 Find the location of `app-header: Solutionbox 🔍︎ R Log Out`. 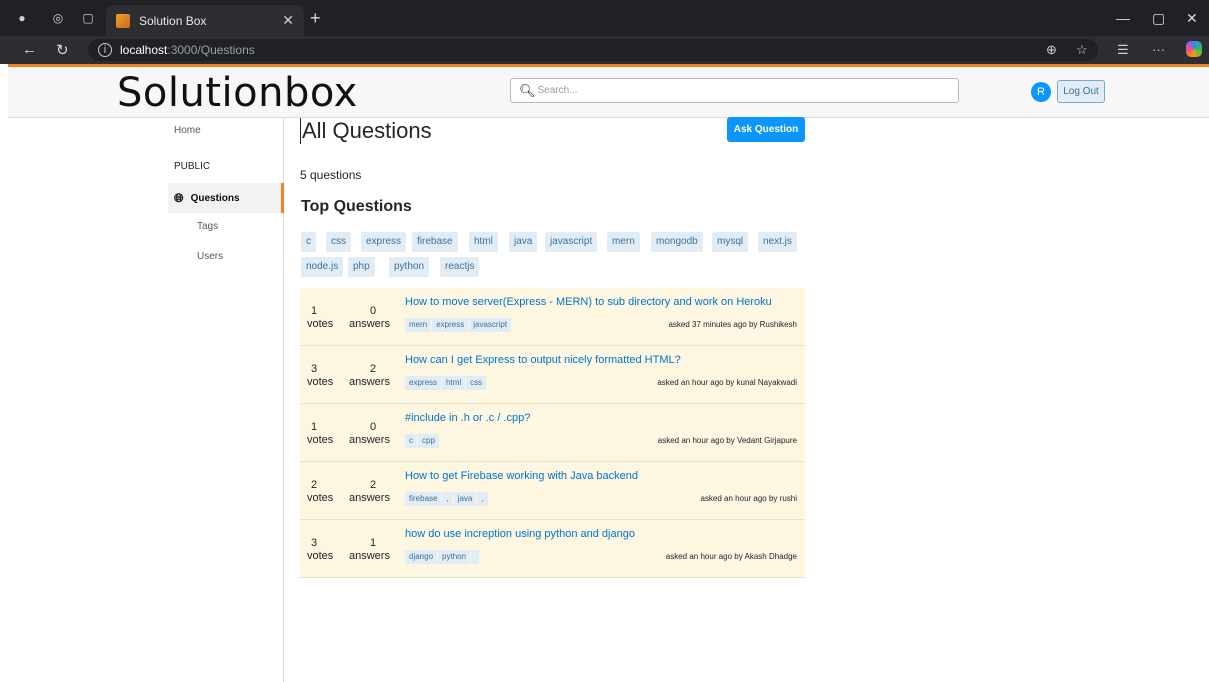

app-header: Solutionbox 🔍︎ R Log Out is located at coordinates (608, 91).